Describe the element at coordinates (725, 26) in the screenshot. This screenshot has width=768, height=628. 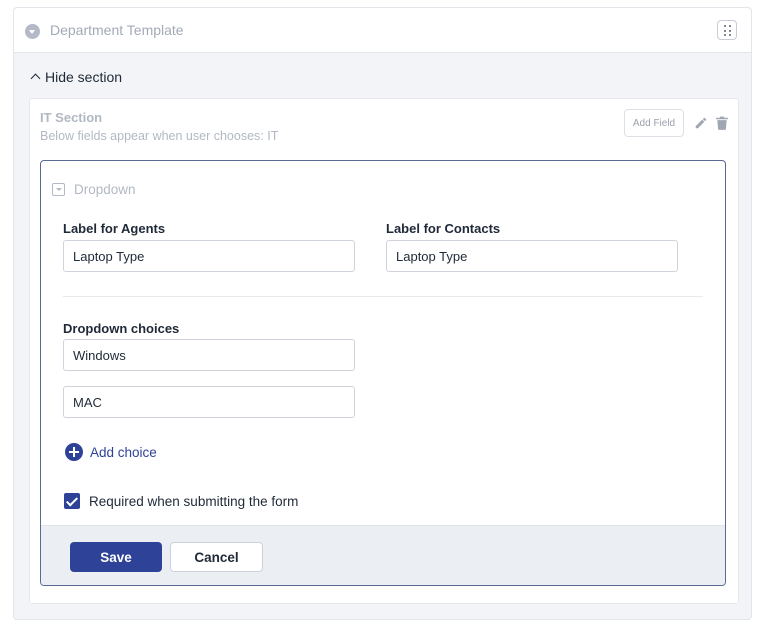
I see `grid-dots-icon` at that location.